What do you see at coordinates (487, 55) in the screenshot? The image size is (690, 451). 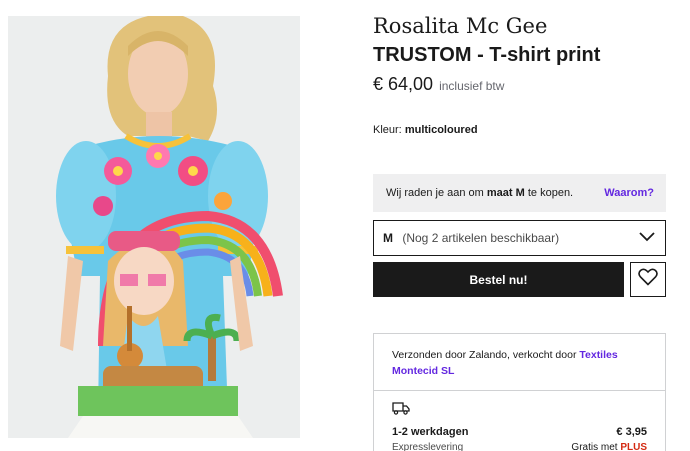 I see `product-title: TRUSTOM - T-shirt print` at bounding box center [487, 55].